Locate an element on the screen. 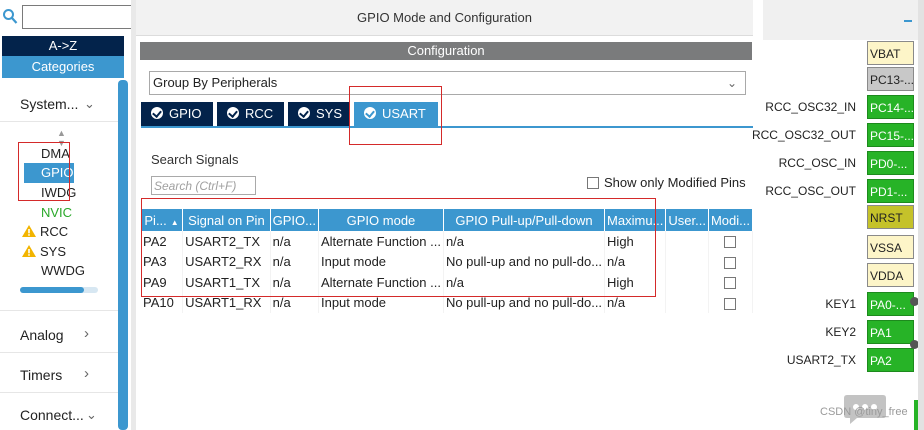 Image resolution: width=924 pixels, height=430 pixels. group-by-select: Group By Peripherals ⌄ is located at coordinates (447, 83).